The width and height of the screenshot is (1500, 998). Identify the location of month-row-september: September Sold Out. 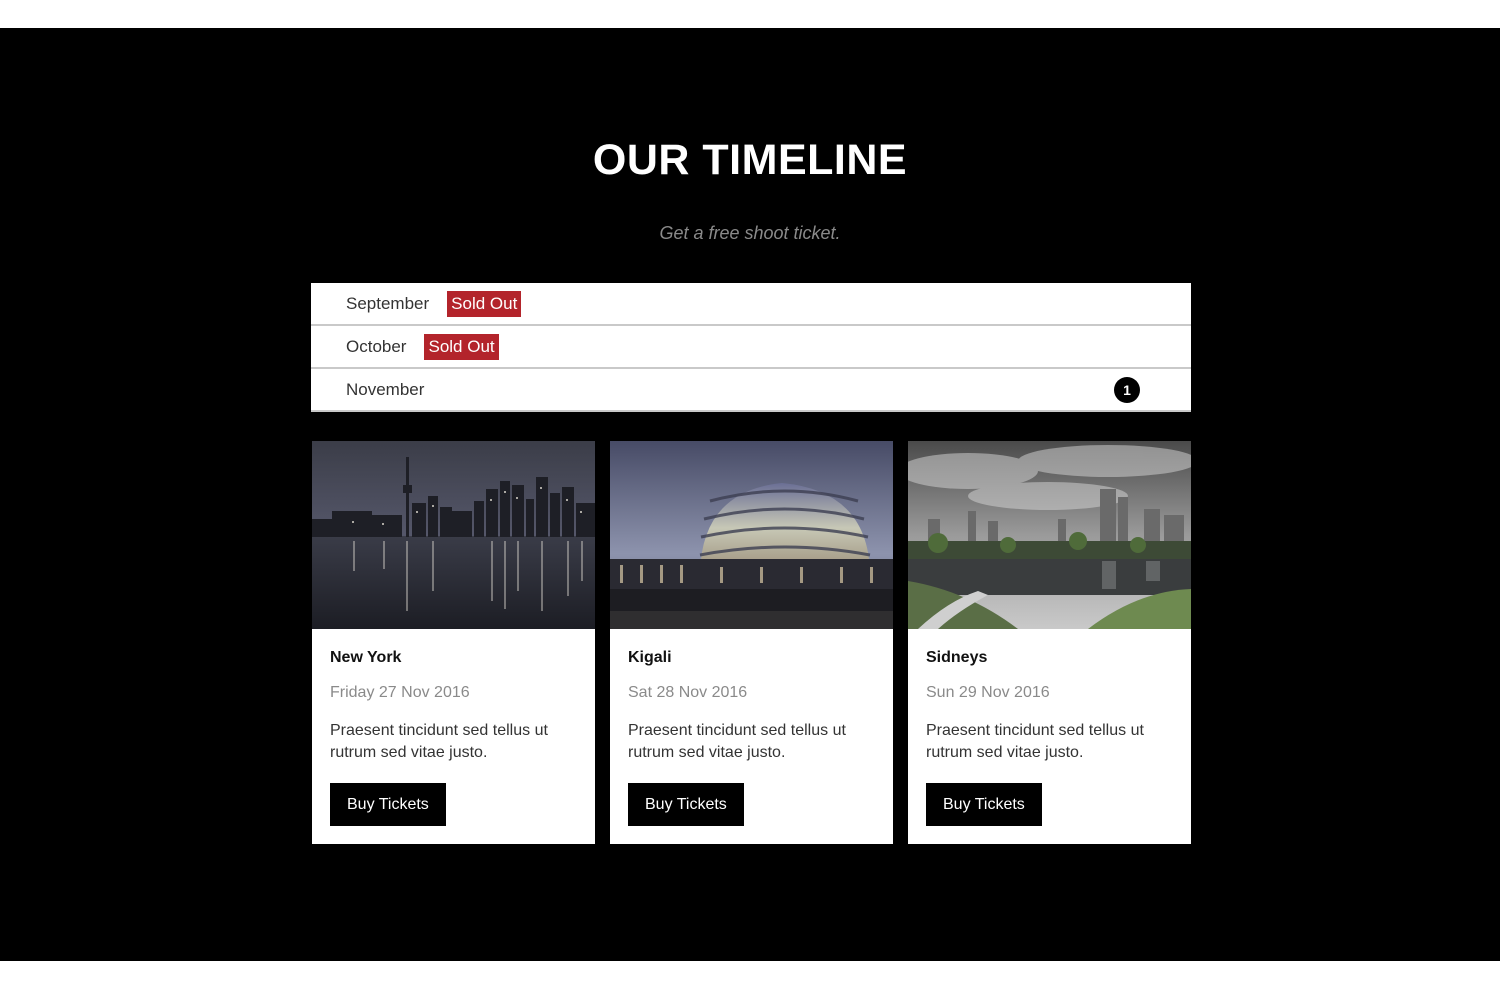
(751, 304).